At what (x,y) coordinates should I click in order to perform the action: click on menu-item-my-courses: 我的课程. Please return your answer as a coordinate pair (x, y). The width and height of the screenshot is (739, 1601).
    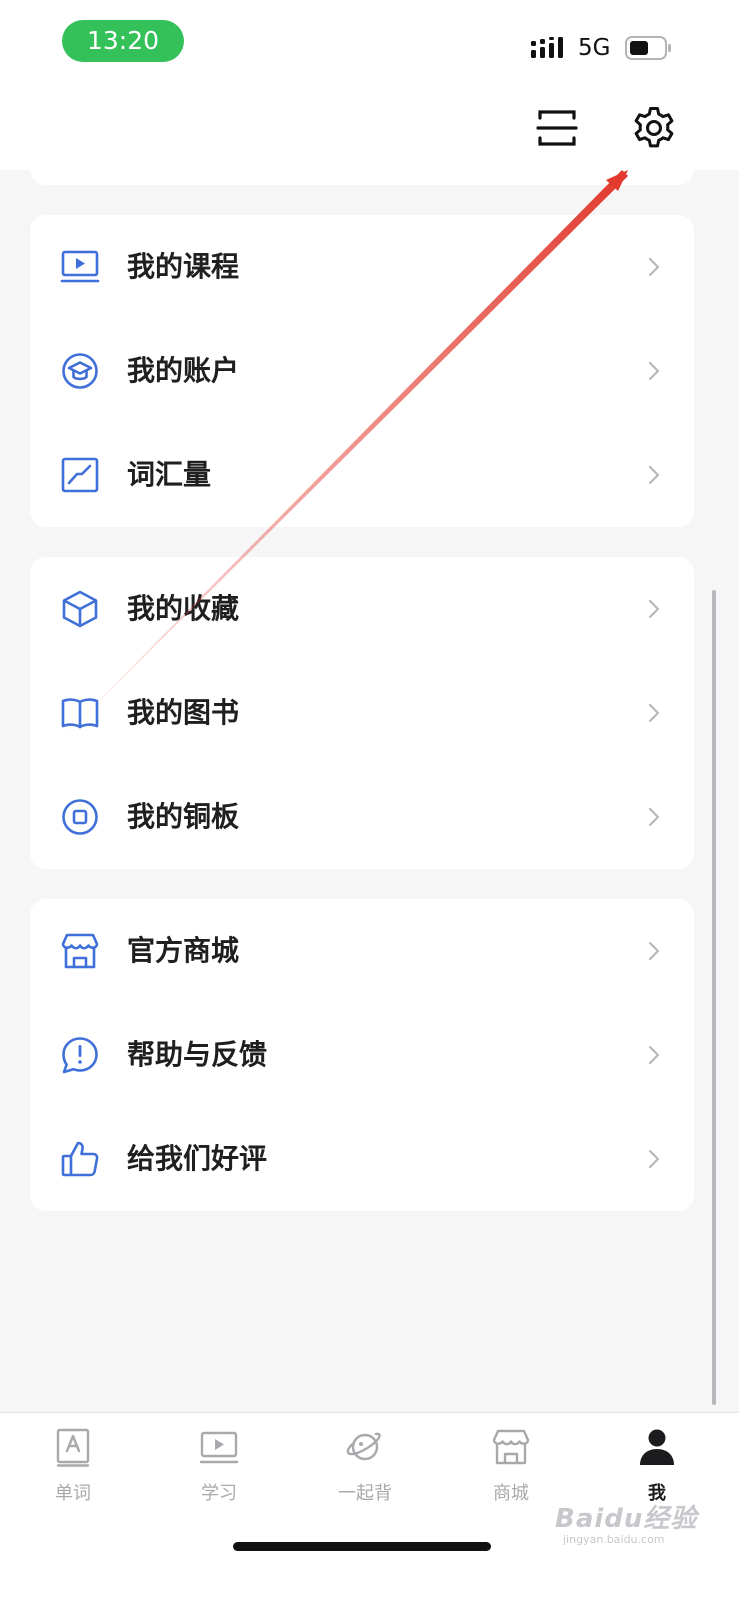
    Looking at the image, I should click on (362, 267).